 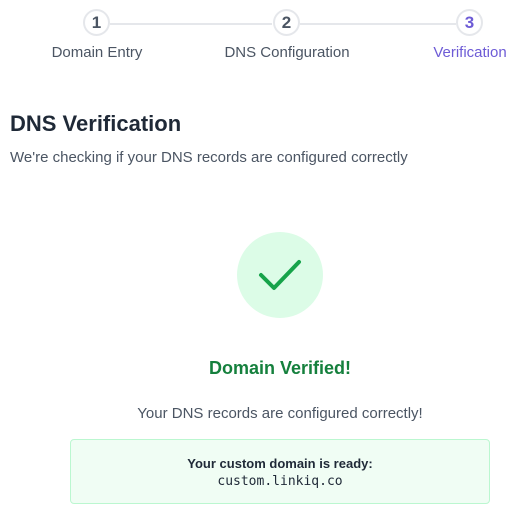 What do you see at coordinates (280, 368) in the screenshot?
I see `verification-status-title: Domain Verified!` at bounding box center [280, 368].